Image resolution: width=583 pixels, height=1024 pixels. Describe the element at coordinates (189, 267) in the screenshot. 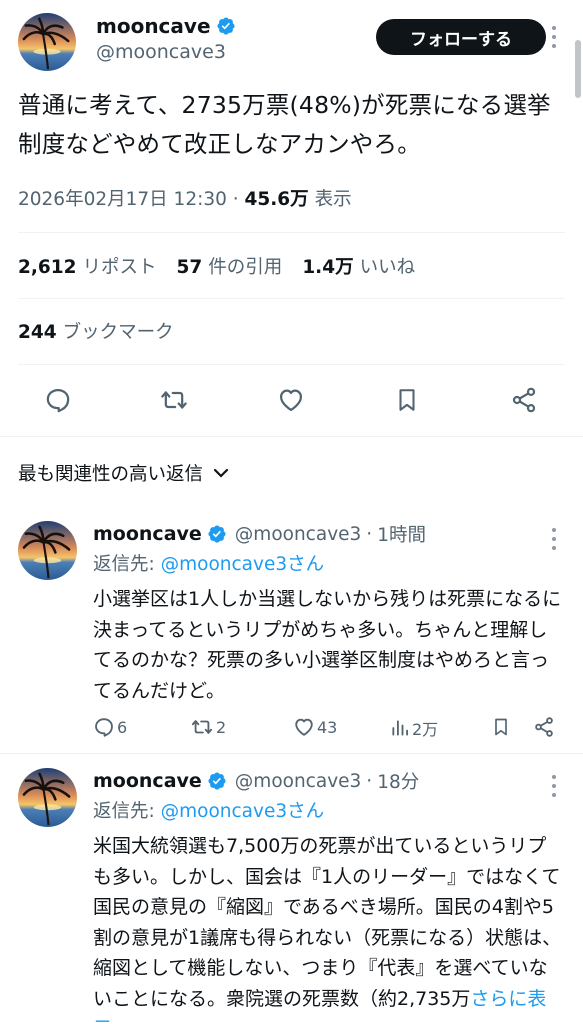

I see `quotes-count: 57` at that location.